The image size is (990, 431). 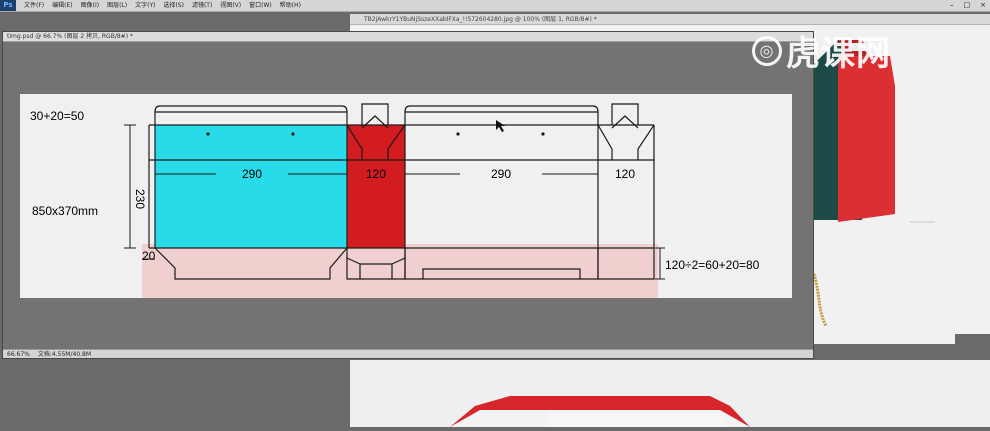 I want to click on mouse-cursor-icon, so click(x=500, y=126).